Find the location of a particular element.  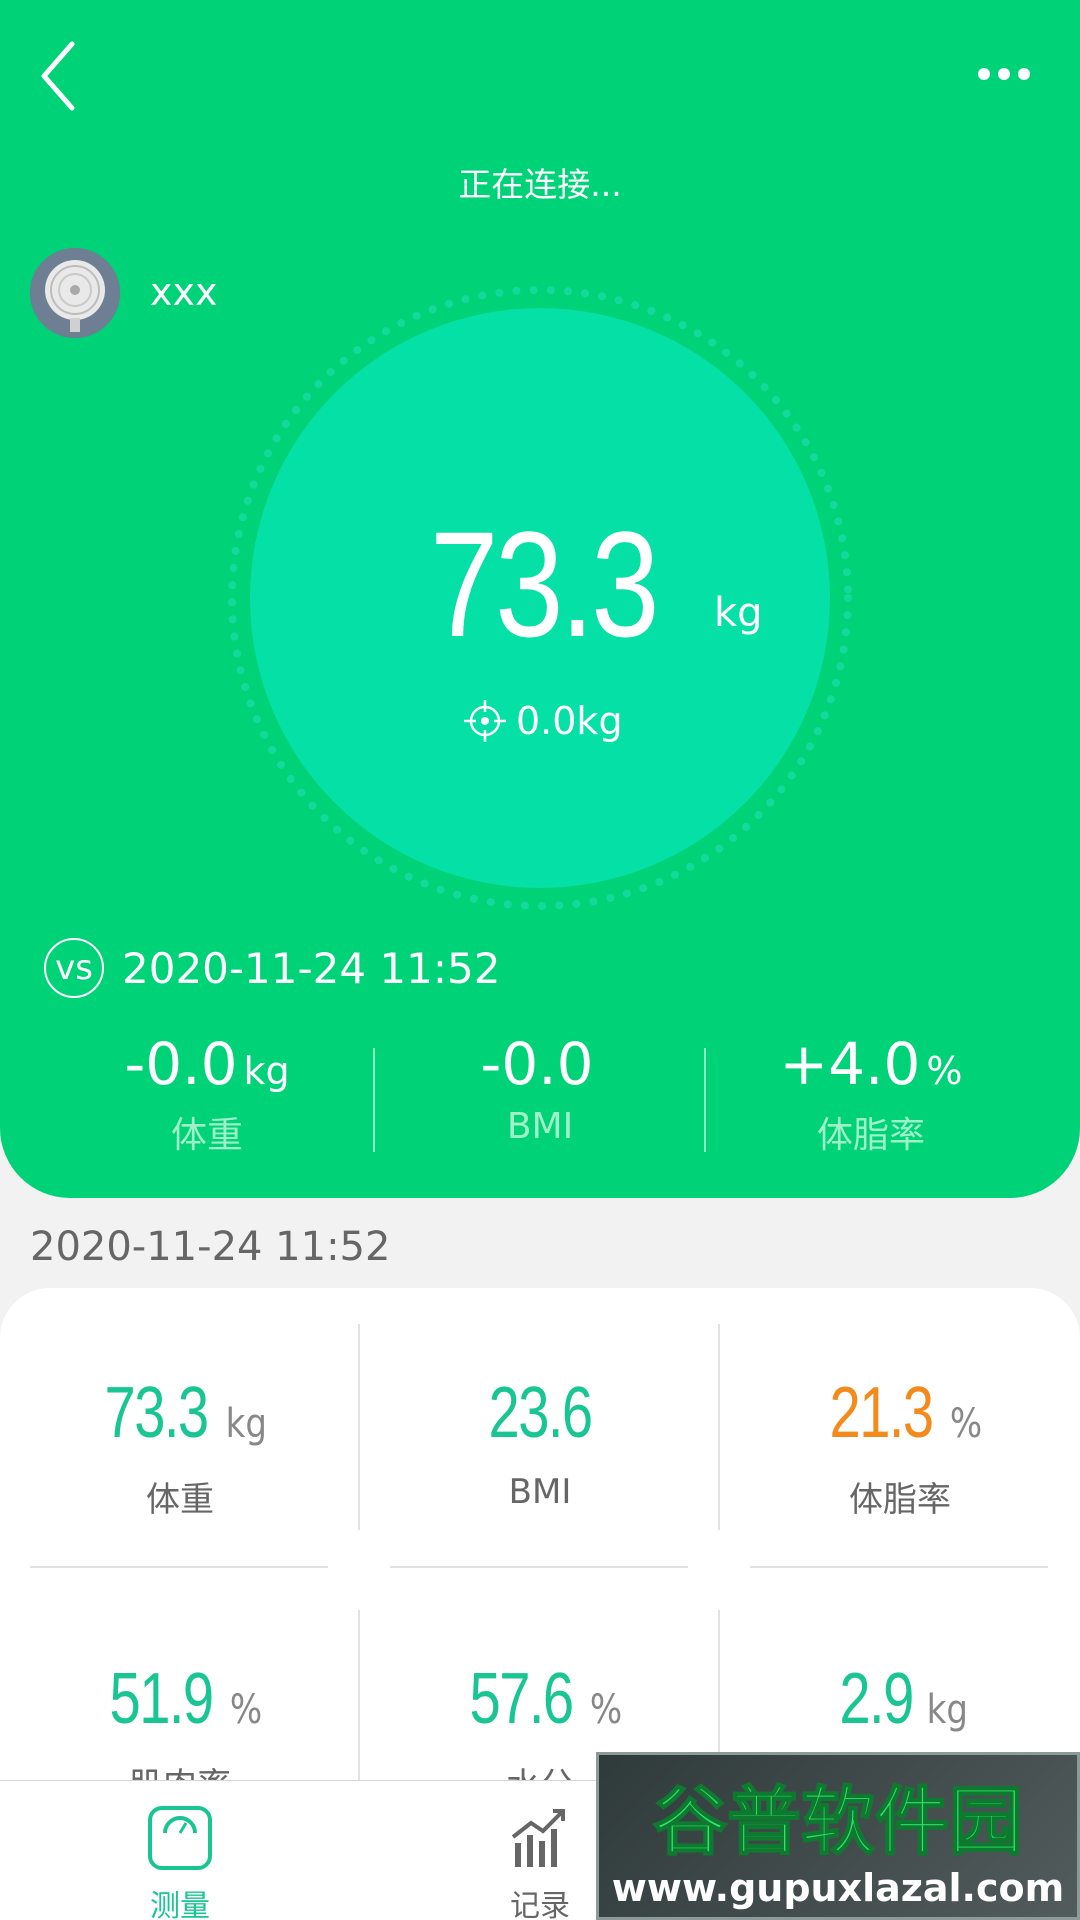

metric-bmi: 23.6 BMI is located at coordinates (540, 1442).